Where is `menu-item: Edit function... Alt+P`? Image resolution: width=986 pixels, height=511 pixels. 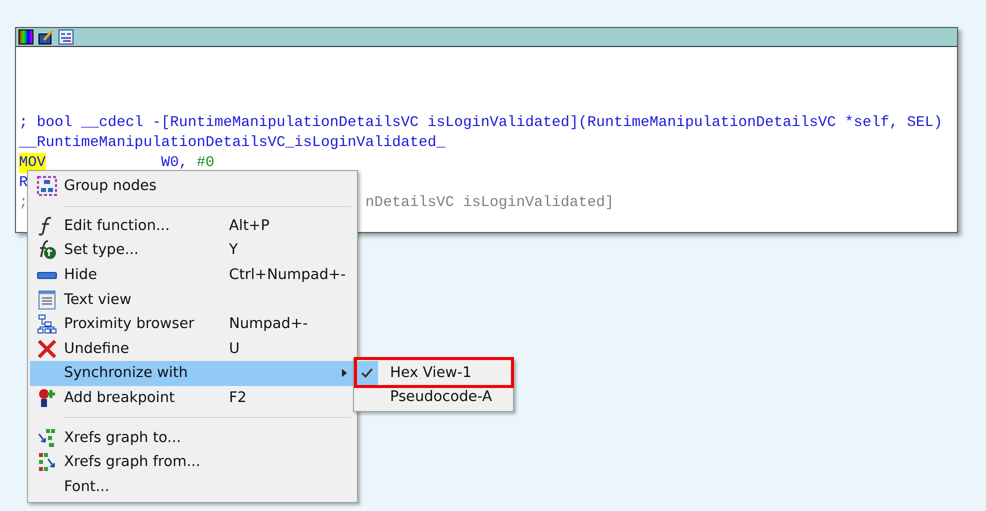 menu-item: Edit function... Alt+P is located at coordinates (192, 226).